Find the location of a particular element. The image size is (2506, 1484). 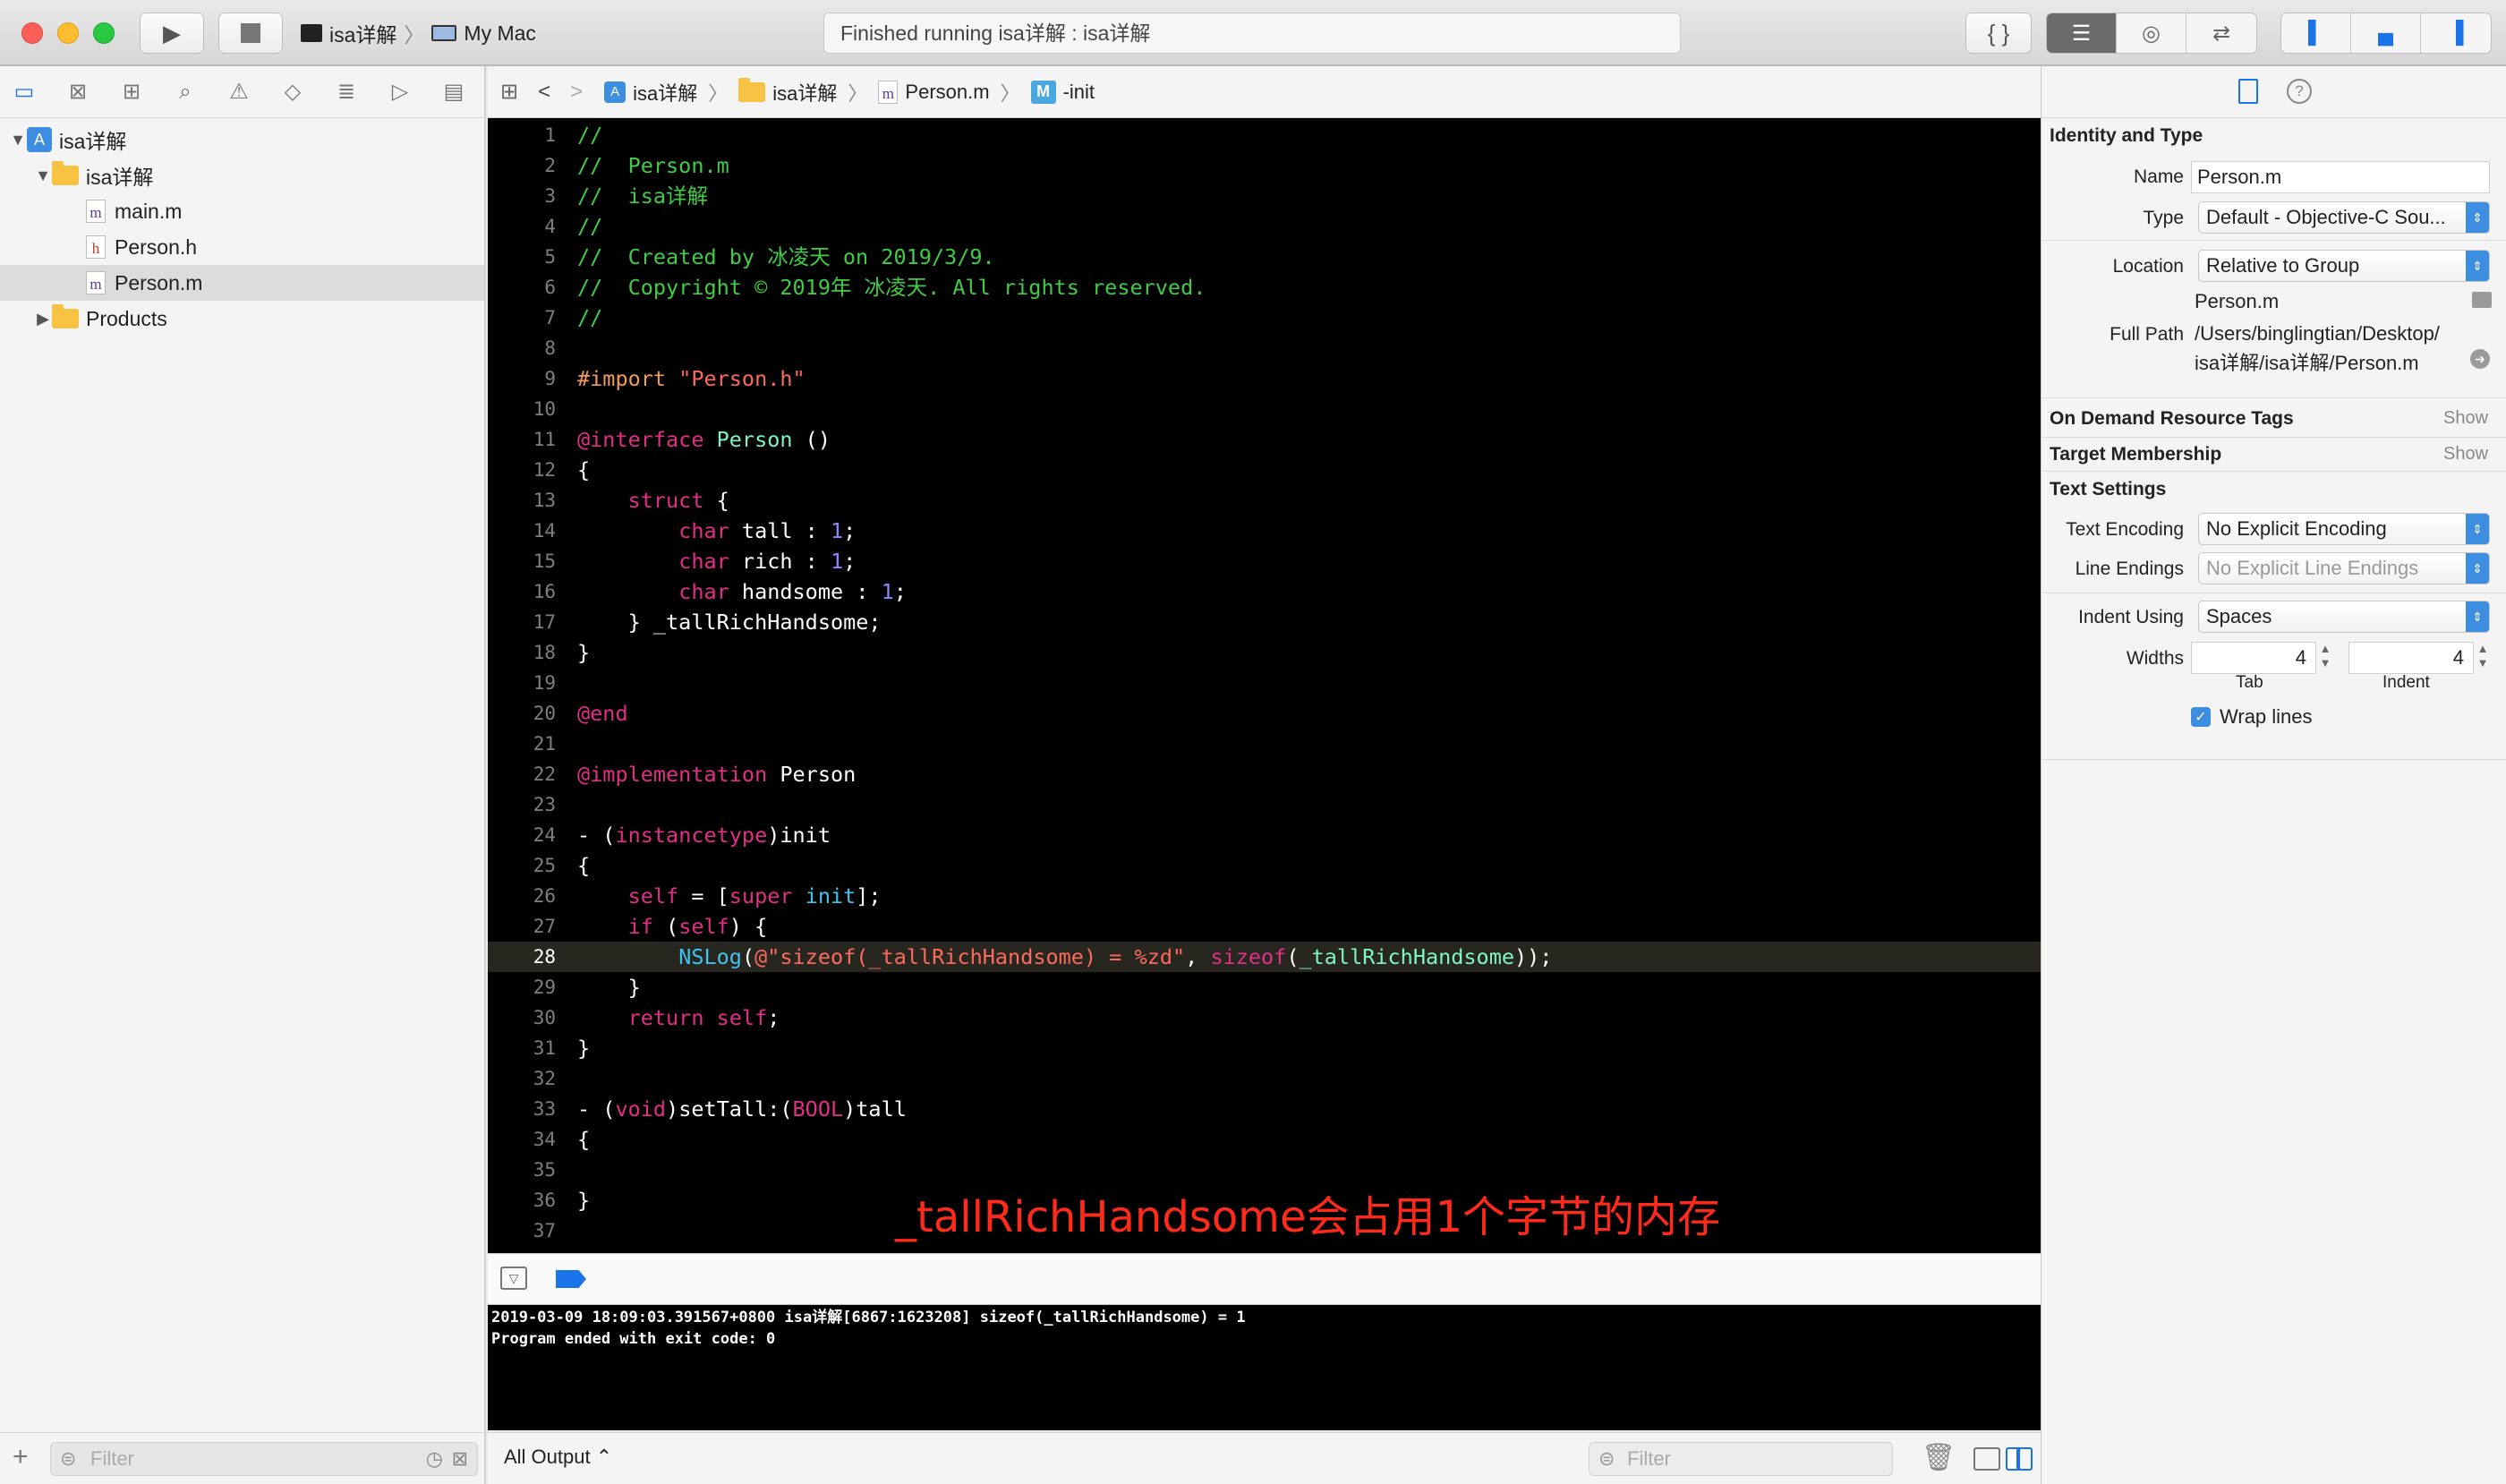

tree-file-person-h: h Person.h is located at coordinates (242, 247).